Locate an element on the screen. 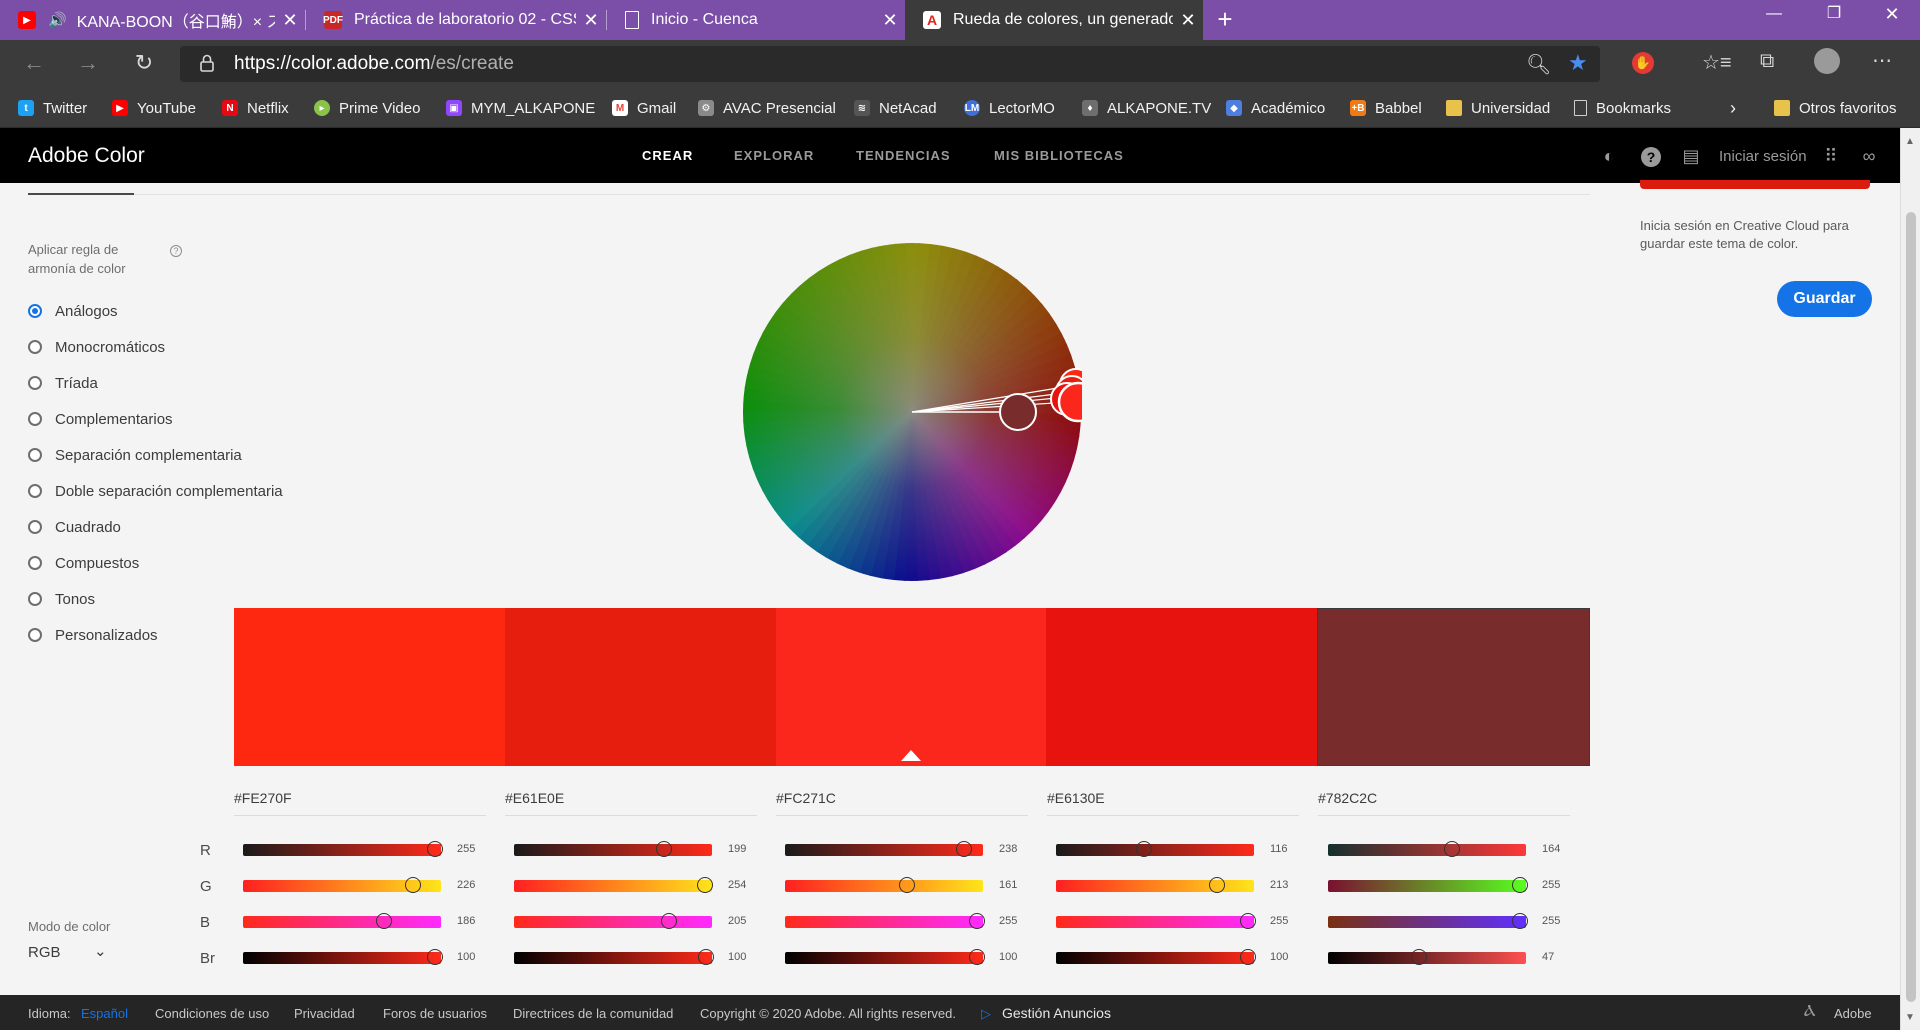 The width and height of the screenshot is (1920, 1030). footer-link-guidelines: Directrices de la comunidad is located at coordinates (593, 1013).